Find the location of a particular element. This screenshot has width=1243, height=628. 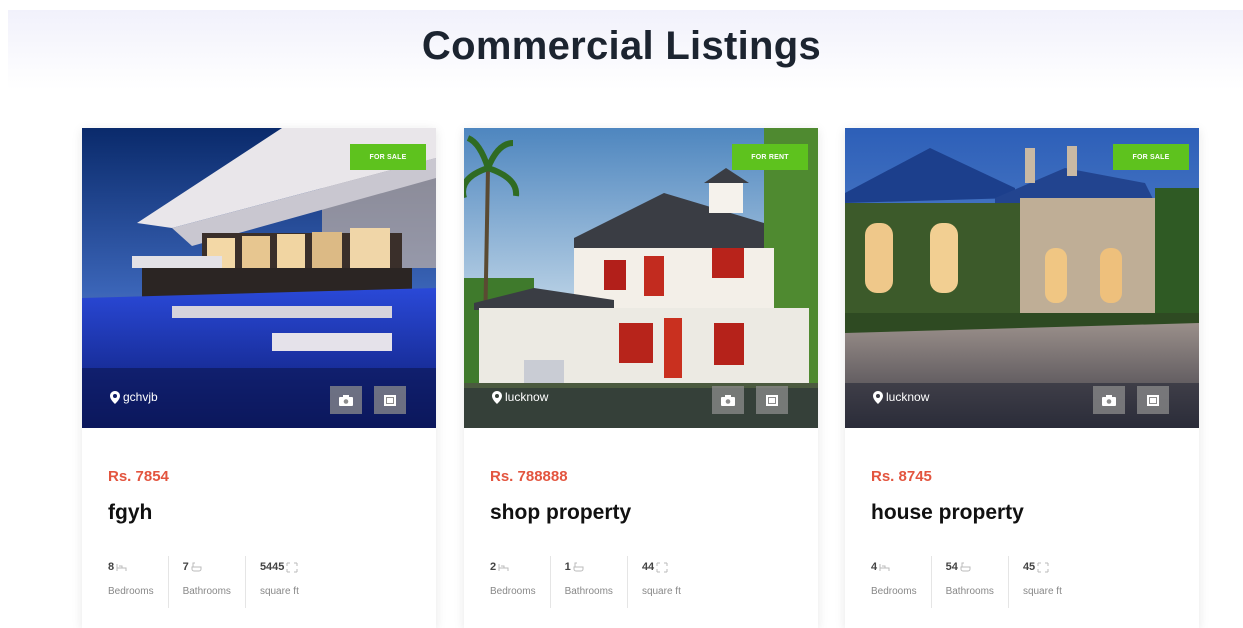

listing-title: fgyh is located at coordinates (130, 513).